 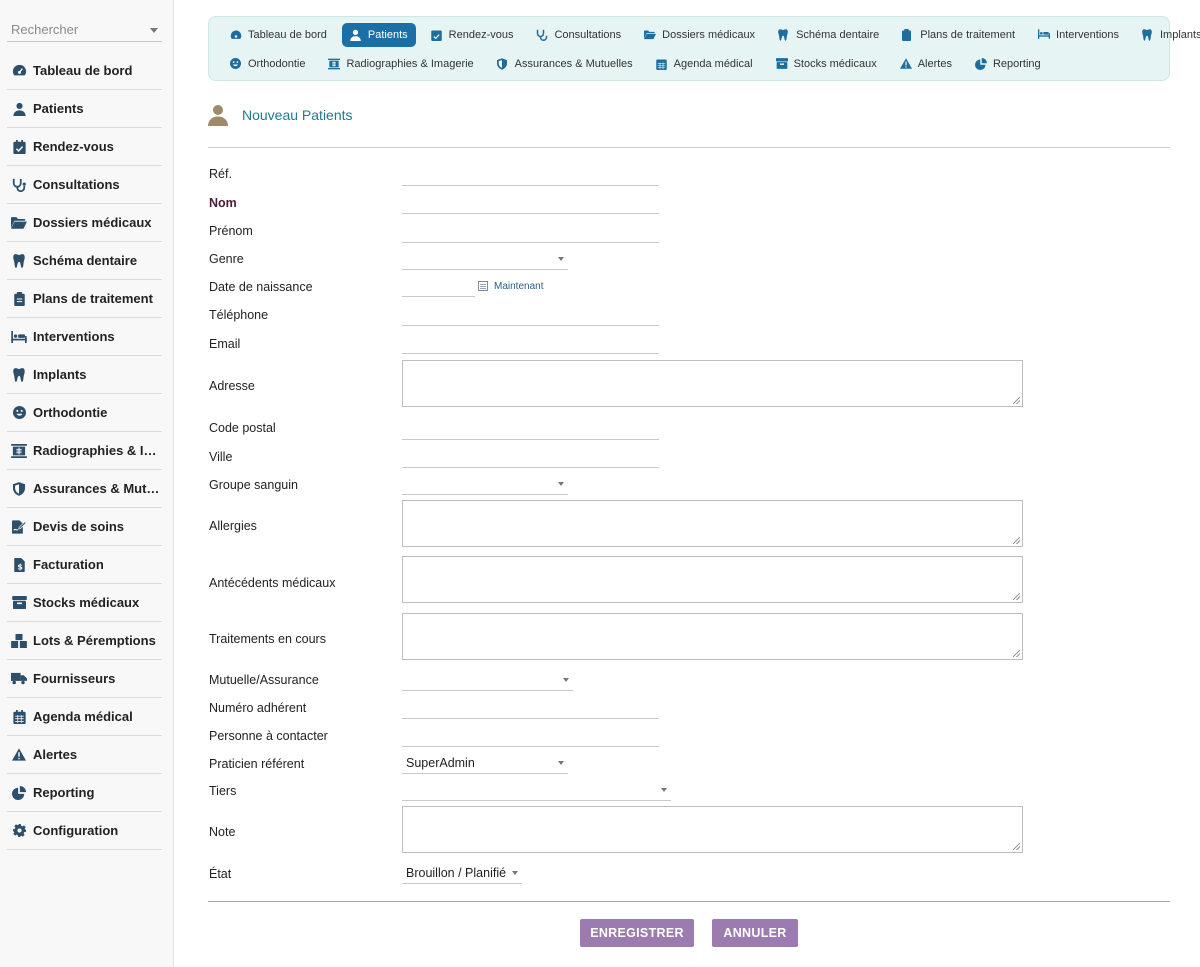 What do you see at coordinates (784, 35) in the screenshot?
I see `tooth-icon` at bounding box center [784, 35].